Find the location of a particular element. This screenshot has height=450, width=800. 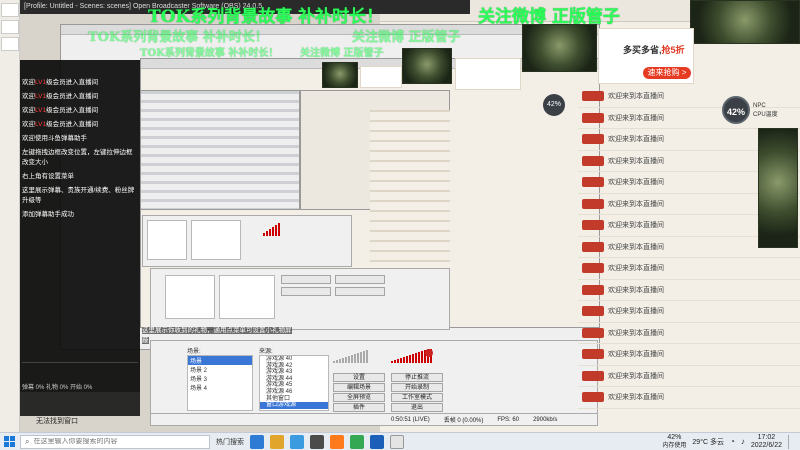

gift-hint-text: 这里展示你收到的礼物，通用点菜单可设置小礼物屏蔽 is located at coordinates (217, 335).